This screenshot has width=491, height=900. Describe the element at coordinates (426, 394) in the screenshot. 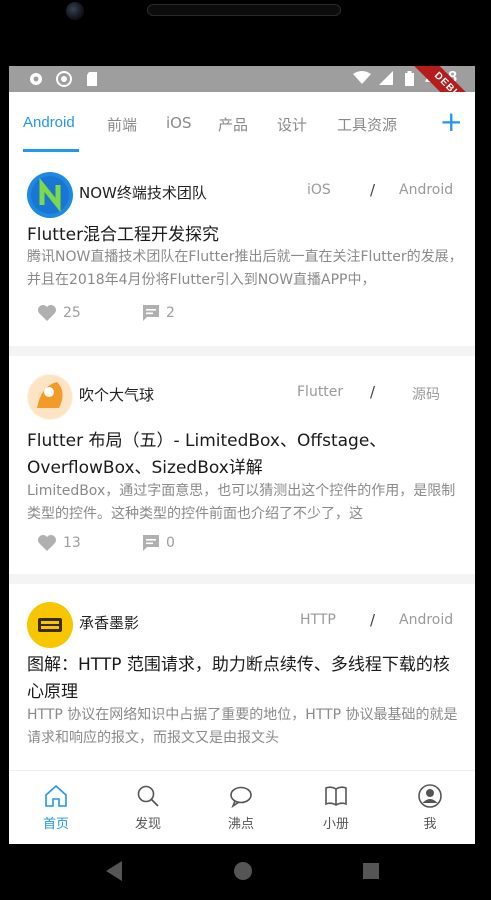

I see `article-tag: 源码` at that location.